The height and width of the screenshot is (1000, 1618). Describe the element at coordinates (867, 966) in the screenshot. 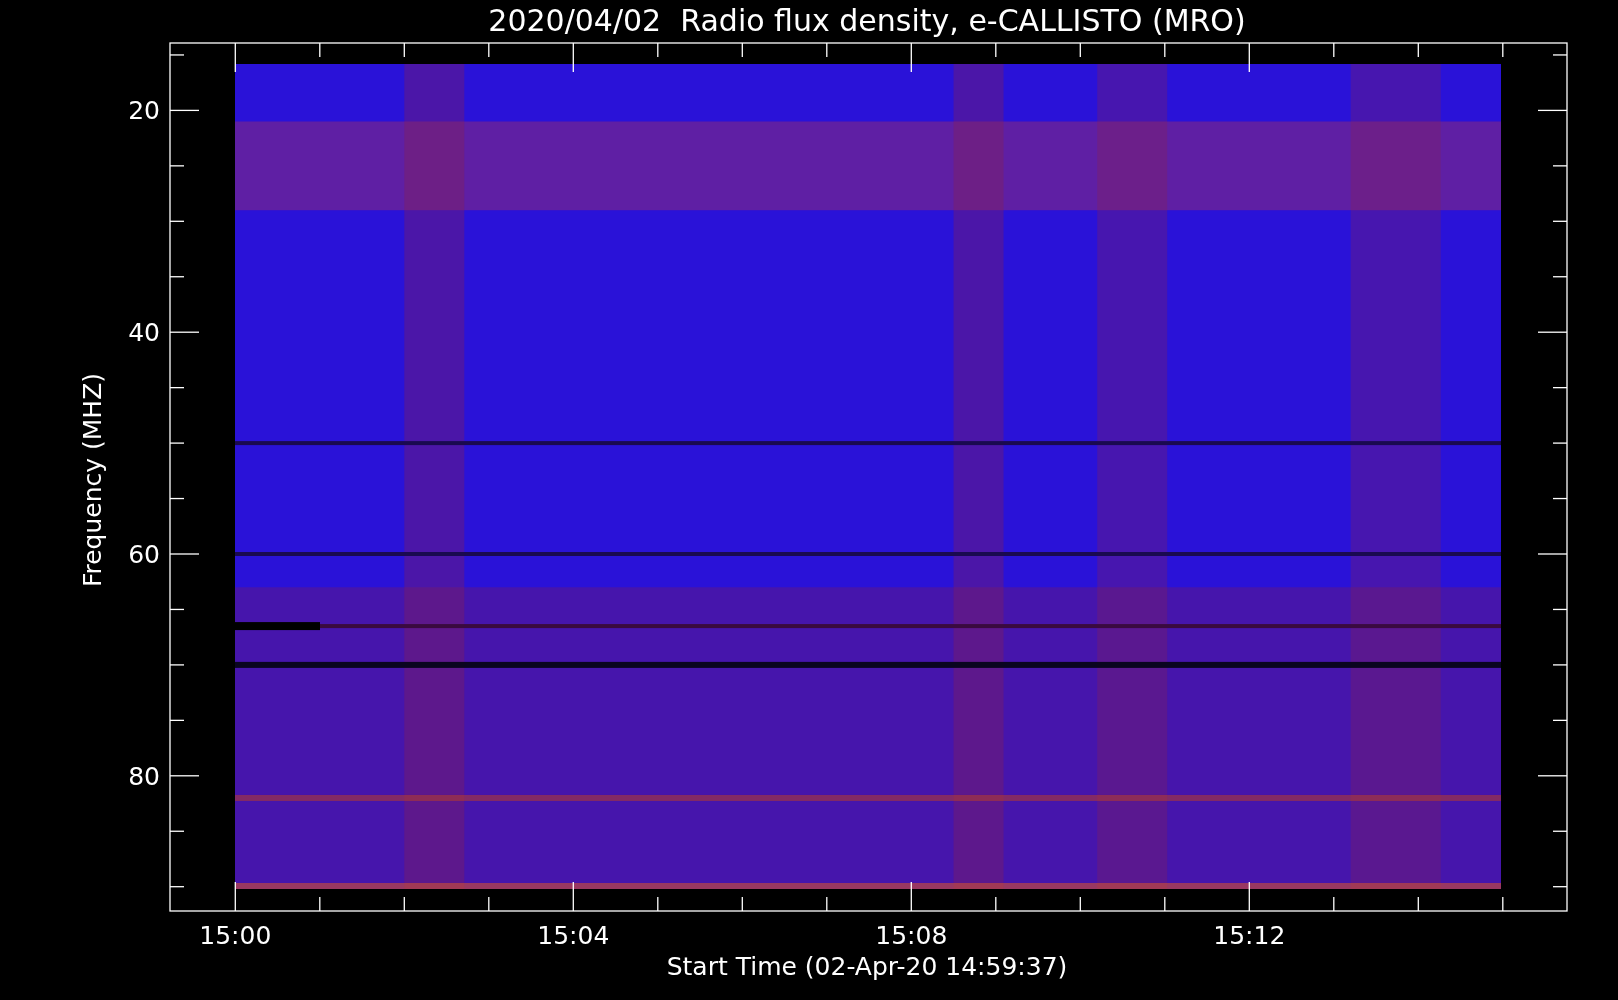

I see `axis-label: Start Time (02-Apr-20 14:59:37)` at that location.